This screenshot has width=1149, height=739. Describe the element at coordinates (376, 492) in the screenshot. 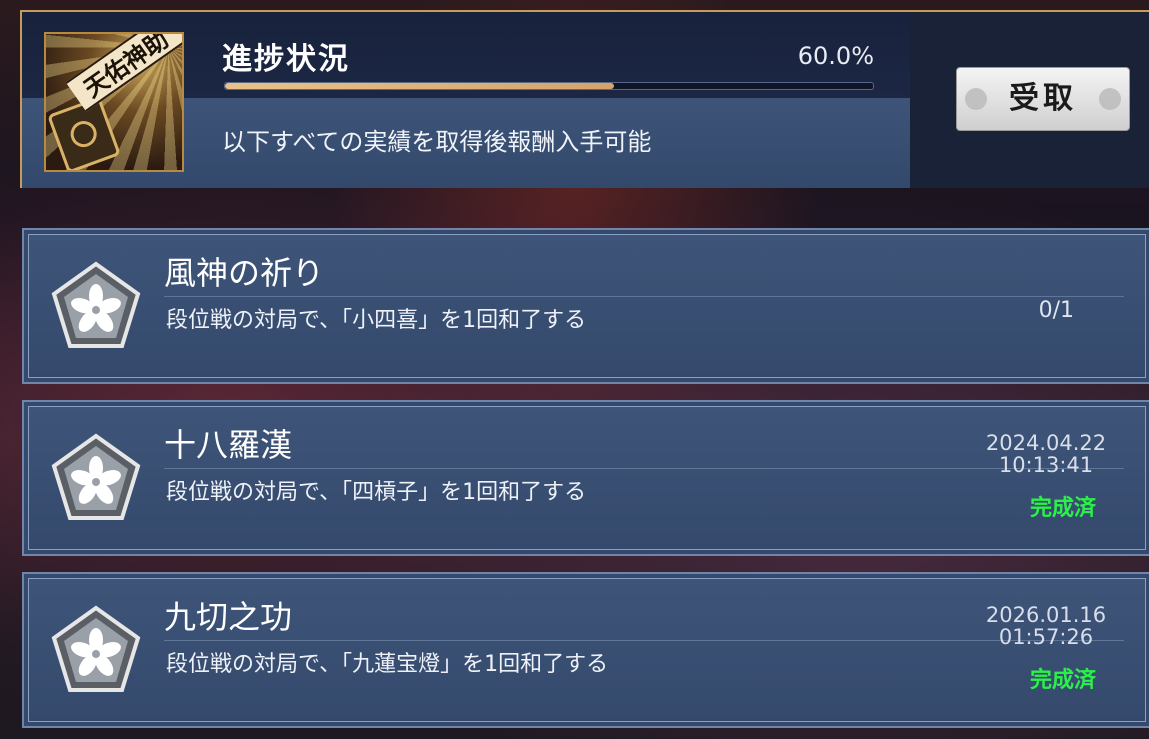

I see `achievement-description: 段位戦の対局で、「四槓子」を1回和了する` at that location.